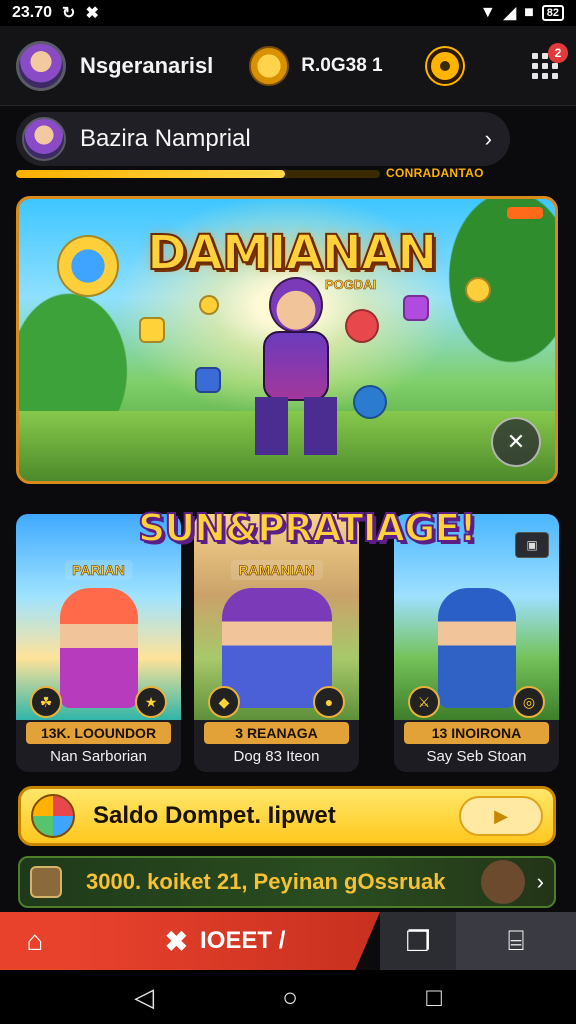  I want to click on promo-banner: 3000. koiket 21, Peyinan gOssruak ›, so click(287, 882).